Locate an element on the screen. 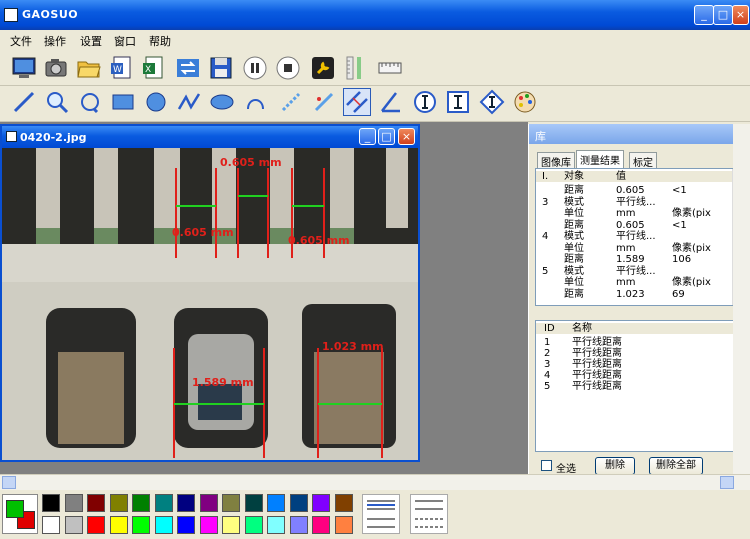  image-close-button: × is located at coordinates (406, 136).